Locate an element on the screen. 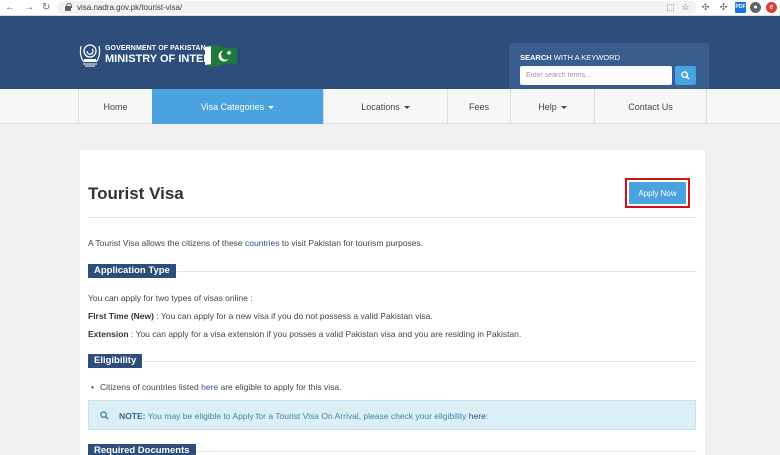 This screenshot has width=780, height=455. reload-icon: ↻ is located at coordinates (46, 8).